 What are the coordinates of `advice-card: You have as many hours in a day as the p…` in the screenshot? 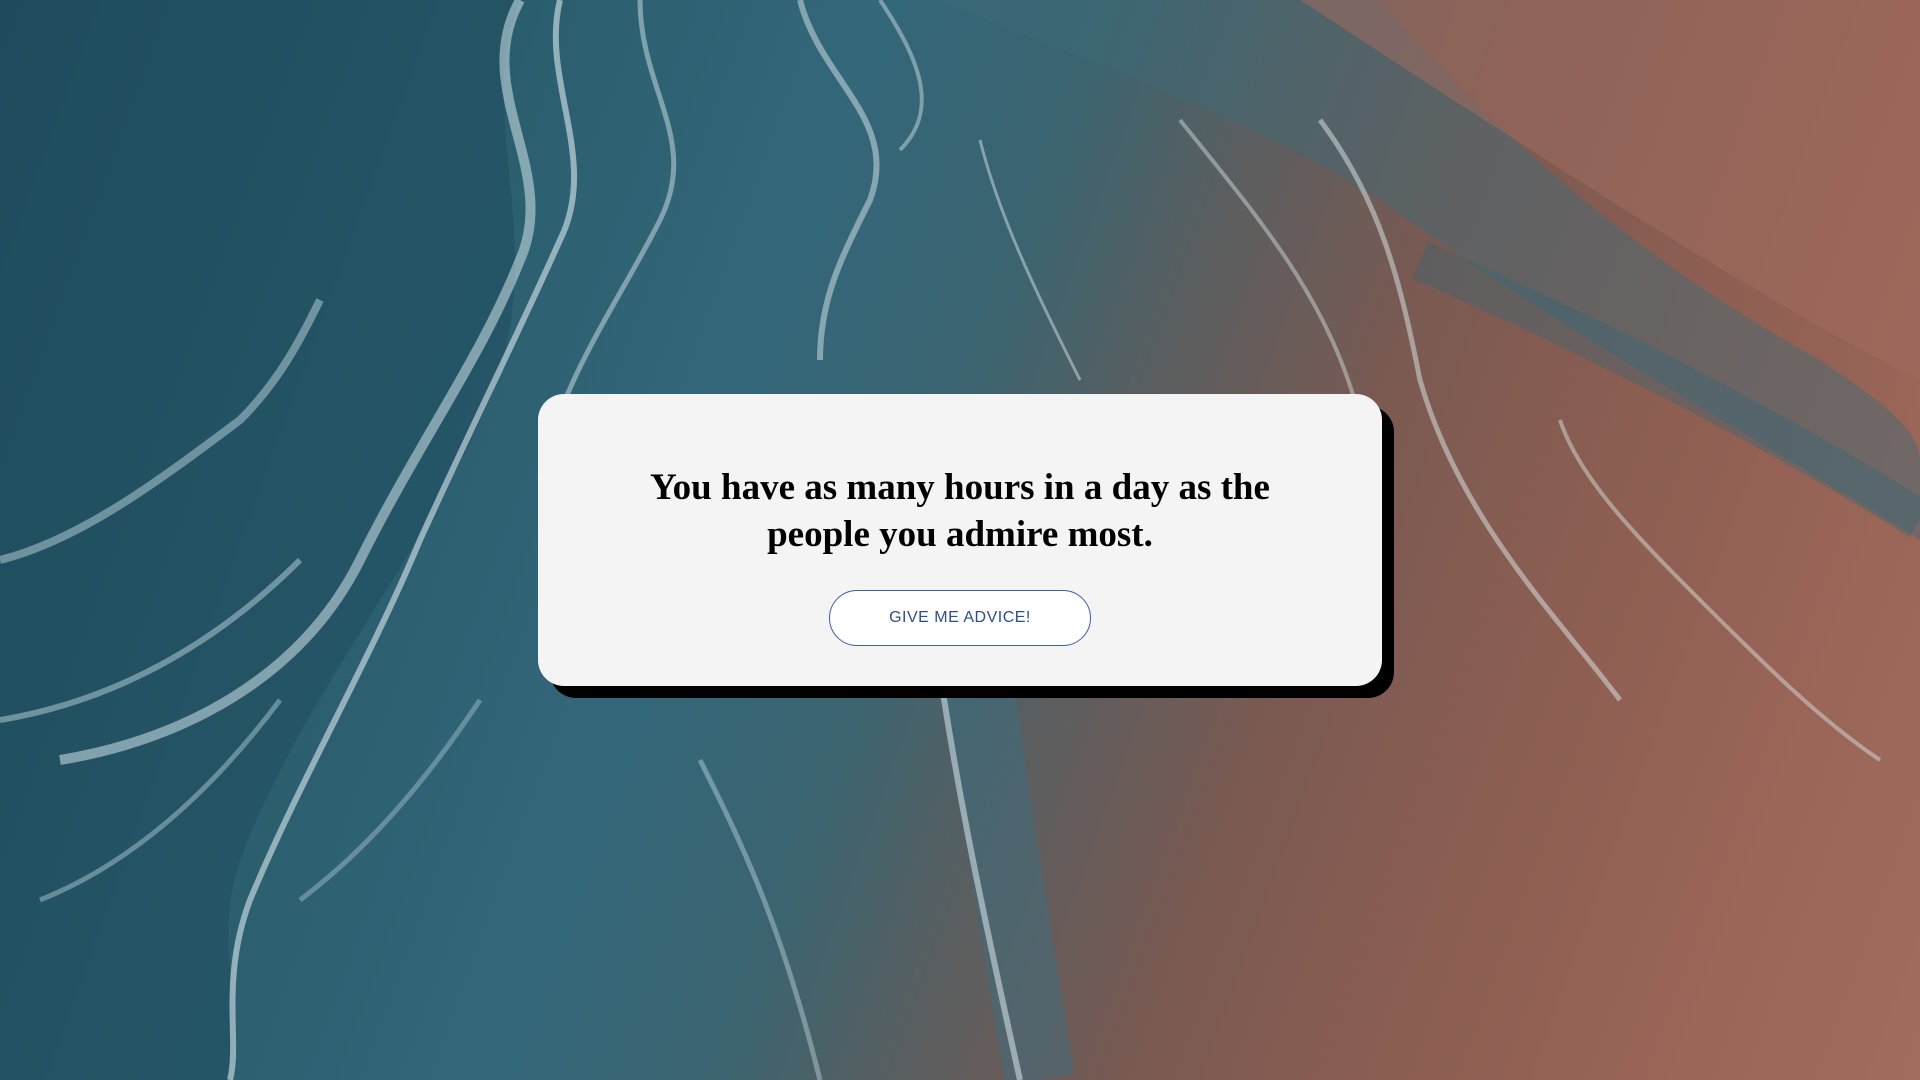 It's located at (960, 540).